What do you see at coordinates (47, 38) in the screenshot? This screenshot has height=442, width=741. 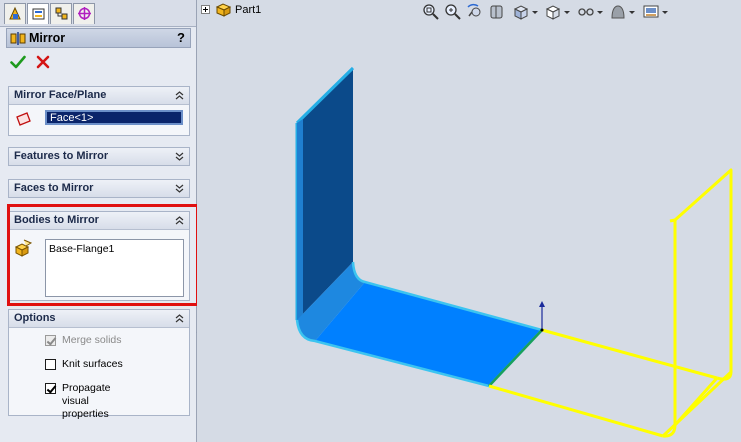 I see `page-title: Mirror` at bounding box center [47, 38].